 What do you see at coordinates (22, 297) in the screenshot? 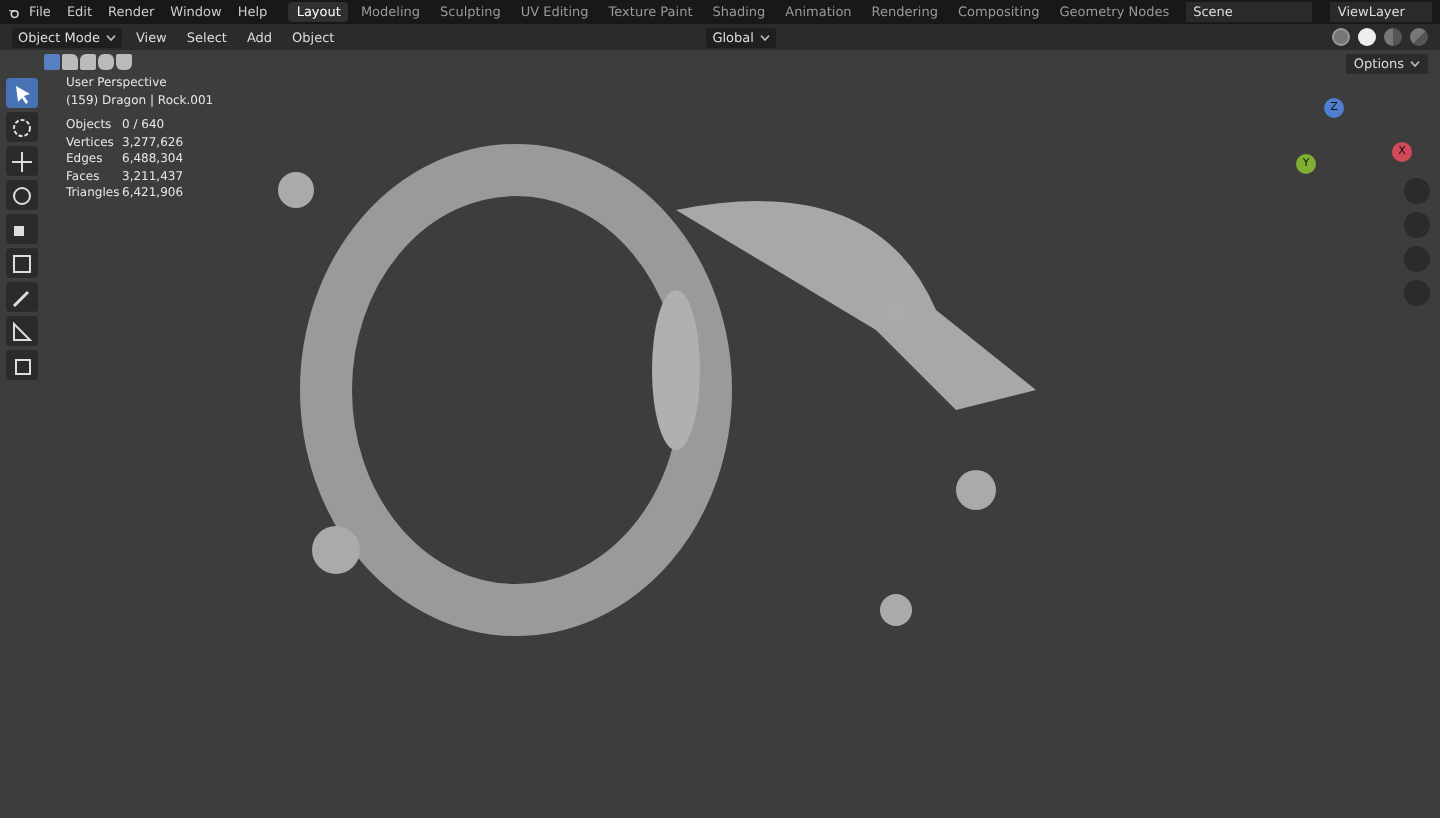
I see `annotate-tool-button` at bounding box center [22, 297].